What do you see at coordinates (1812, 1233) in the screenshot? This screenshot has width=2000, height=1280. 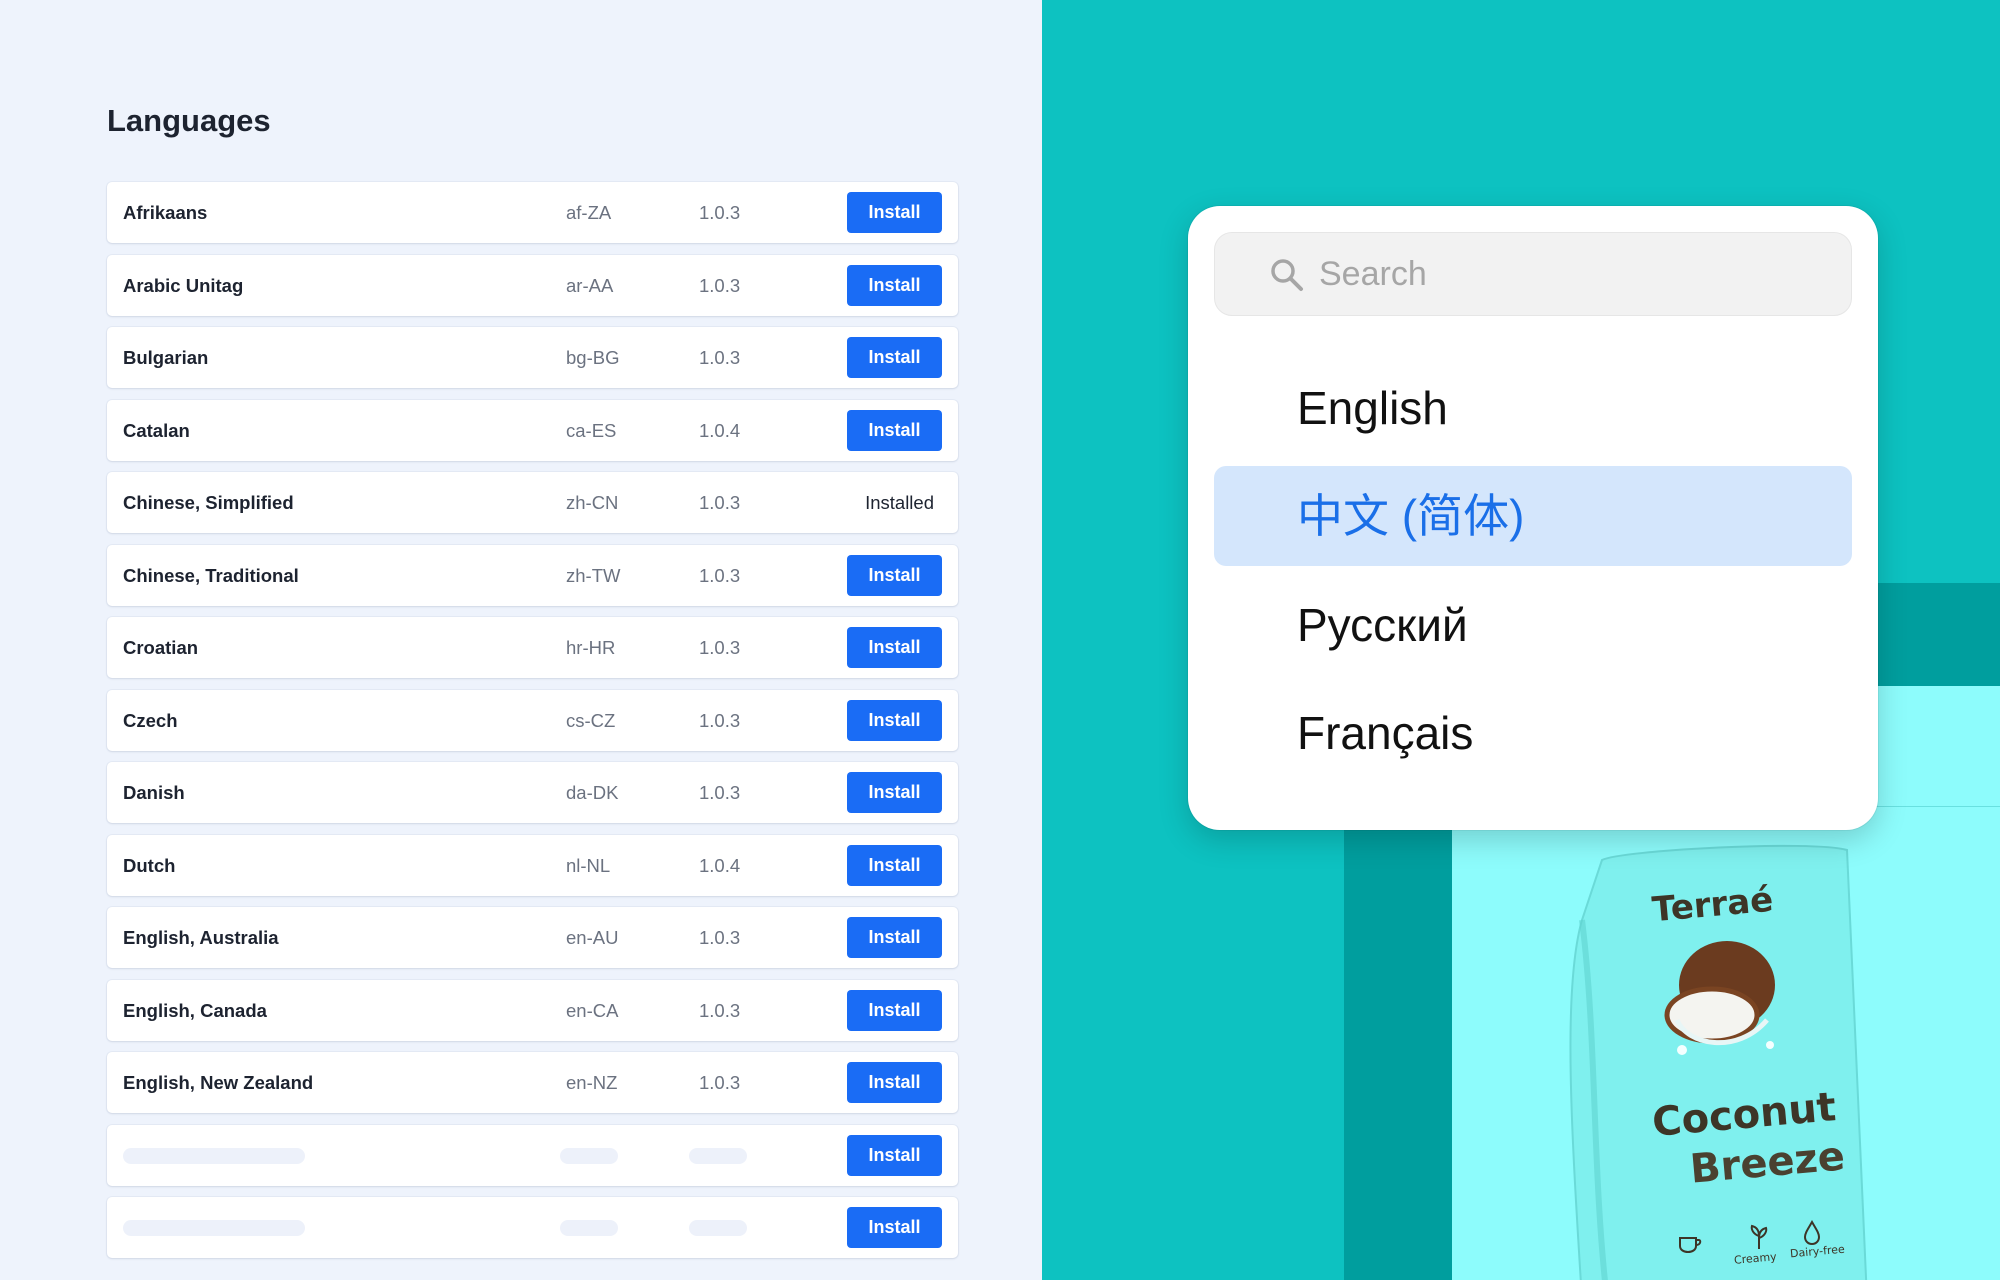 I see `water-drop-icon` at bounding box center [1812, 1233].